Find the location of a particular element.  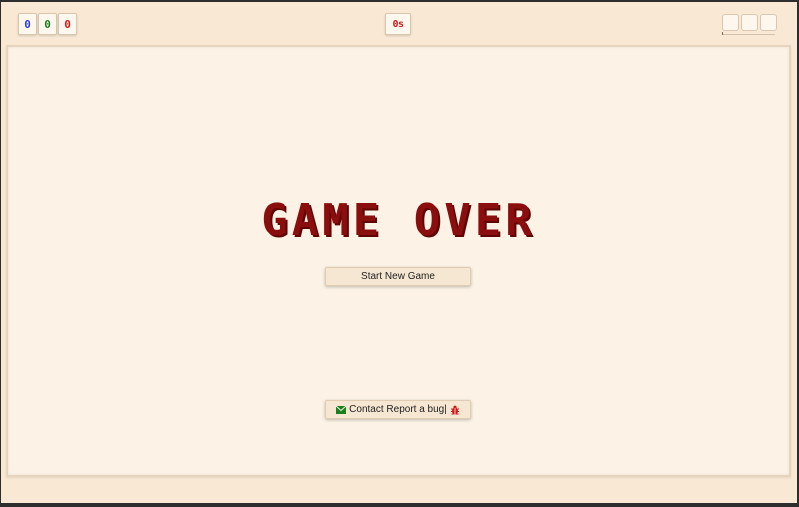

counter-green: 0 is located at coordinates (47, 24).